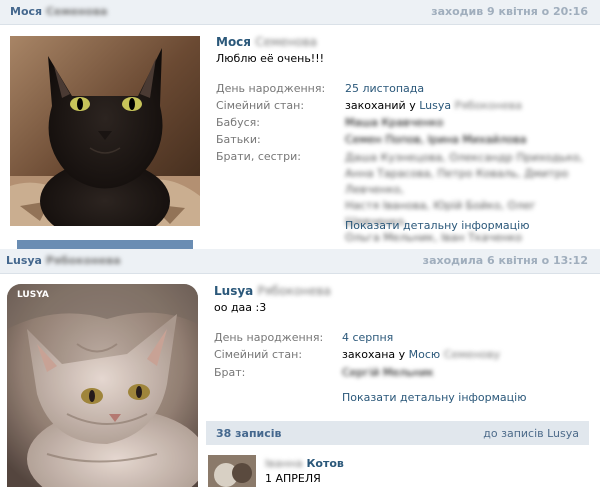 The image size is (600, 487). Describe the element at coordinates (465, 238) in the screenshot. I see `siblings-line: Ольга Мельник, Іван Ткаченко` at that location.